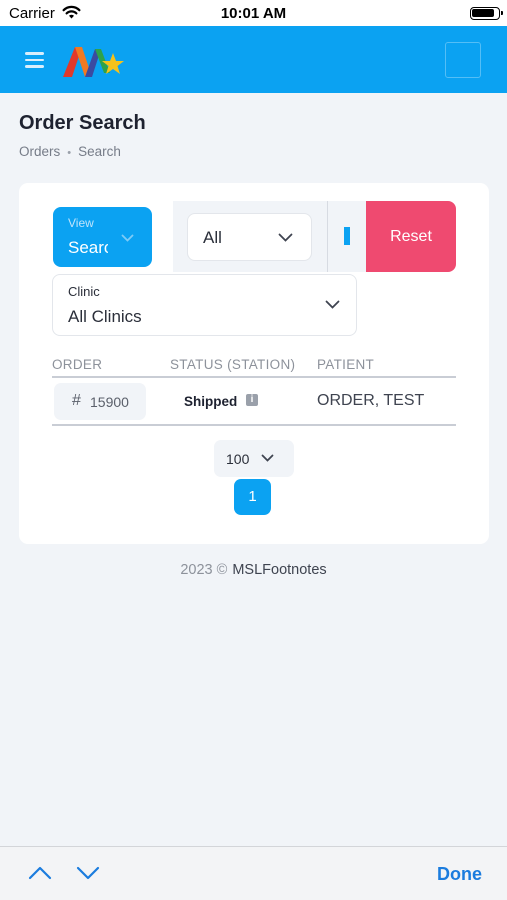  Describe the element at coordinates (253, 873) in the screenshot. I see `keyboard-toolbar: Done` at that location.